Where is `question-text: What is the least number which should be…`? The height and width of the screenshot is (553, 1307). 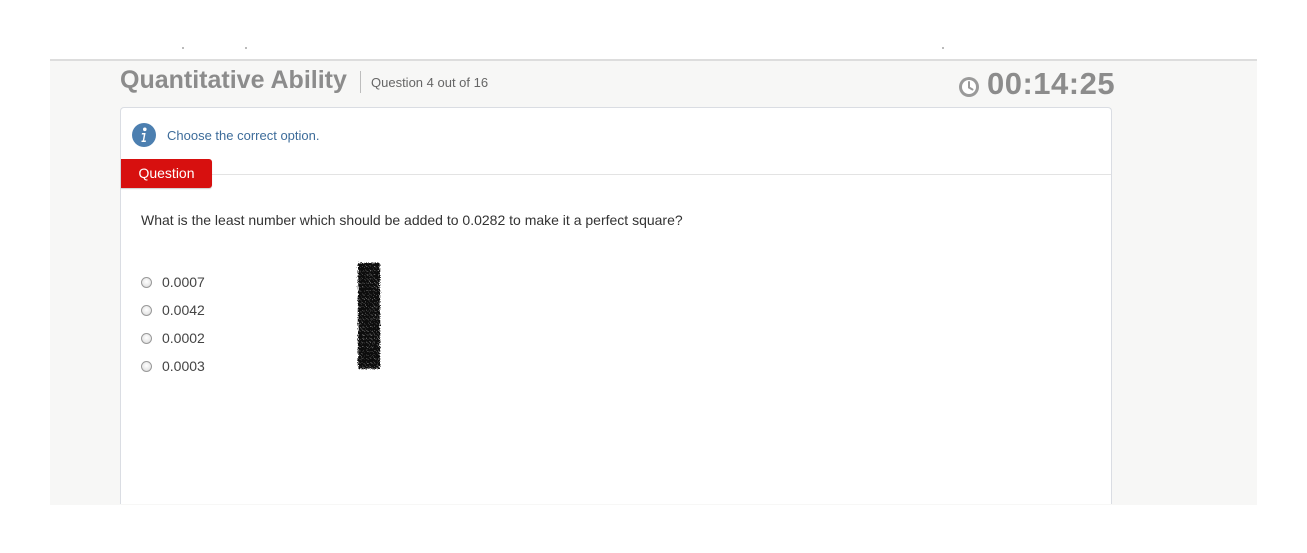 question-text: What is the least number which should be… is located at coordinates (412, 220).